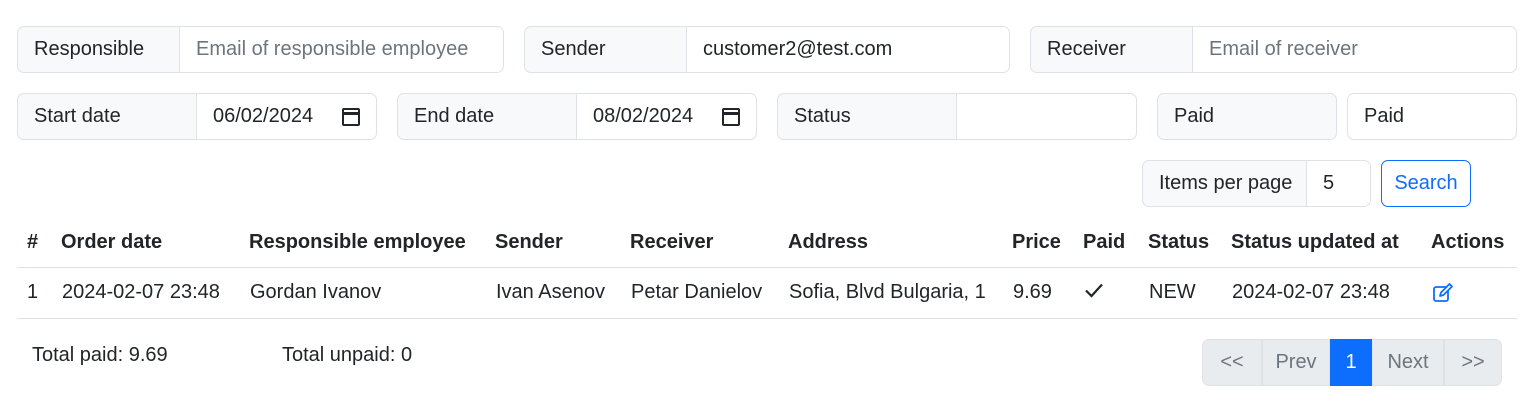 This screenshot has height=401, width=1536. Describe the element at coordinates (263, 116) in the screenshot. I see `start-date-value: 06/02/2024` at that location.